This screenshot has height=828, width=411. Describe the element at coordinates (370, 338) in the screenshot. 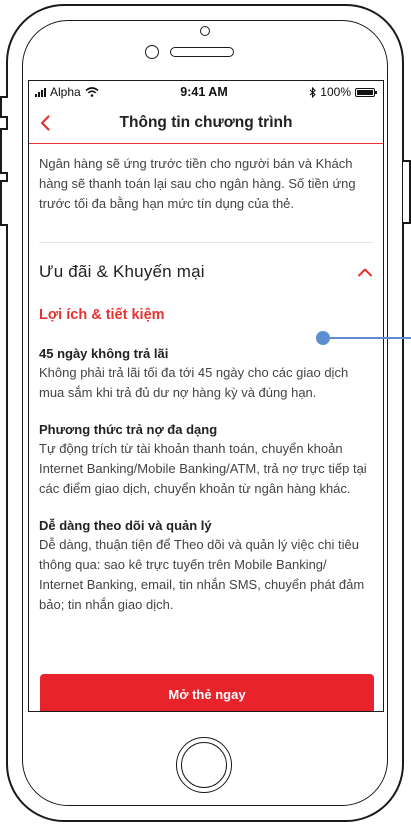

I see `annotation-line` at that location.